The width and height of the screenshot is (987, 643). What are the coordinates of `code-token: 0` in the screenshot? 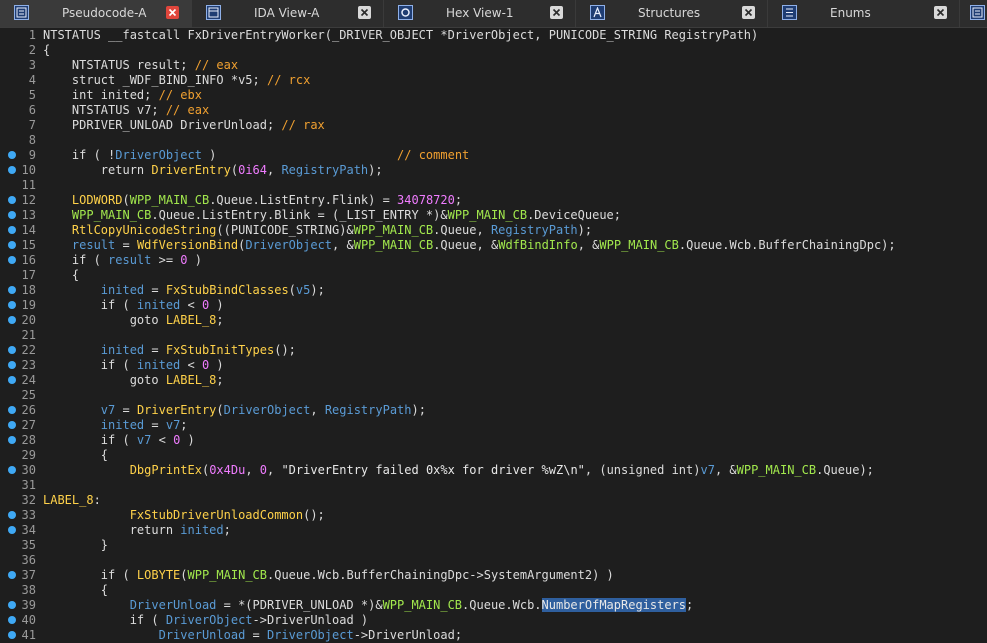 It's located at (184, 260).